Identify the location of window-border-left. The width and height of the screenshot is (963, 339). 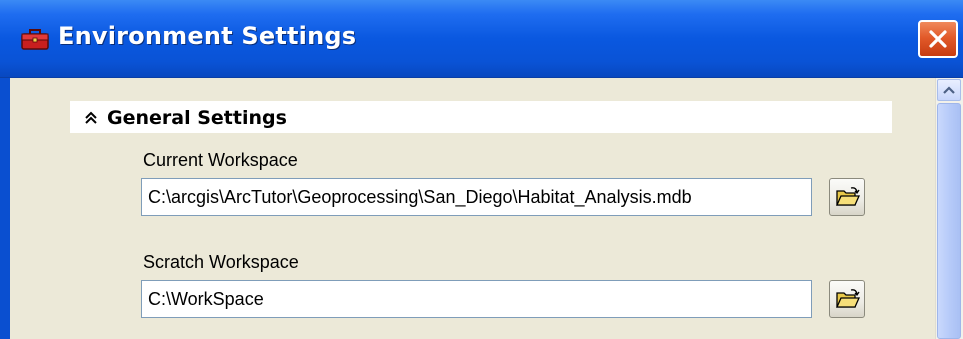
(5, 208).